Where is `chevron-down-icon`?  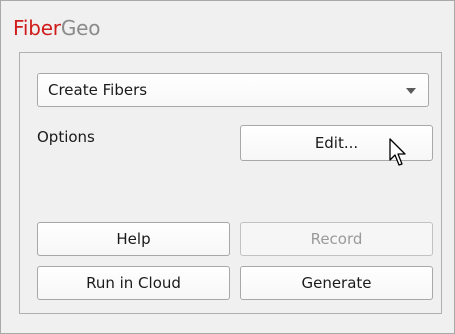 chevron-down-icon is located at coordinates (411, 91).